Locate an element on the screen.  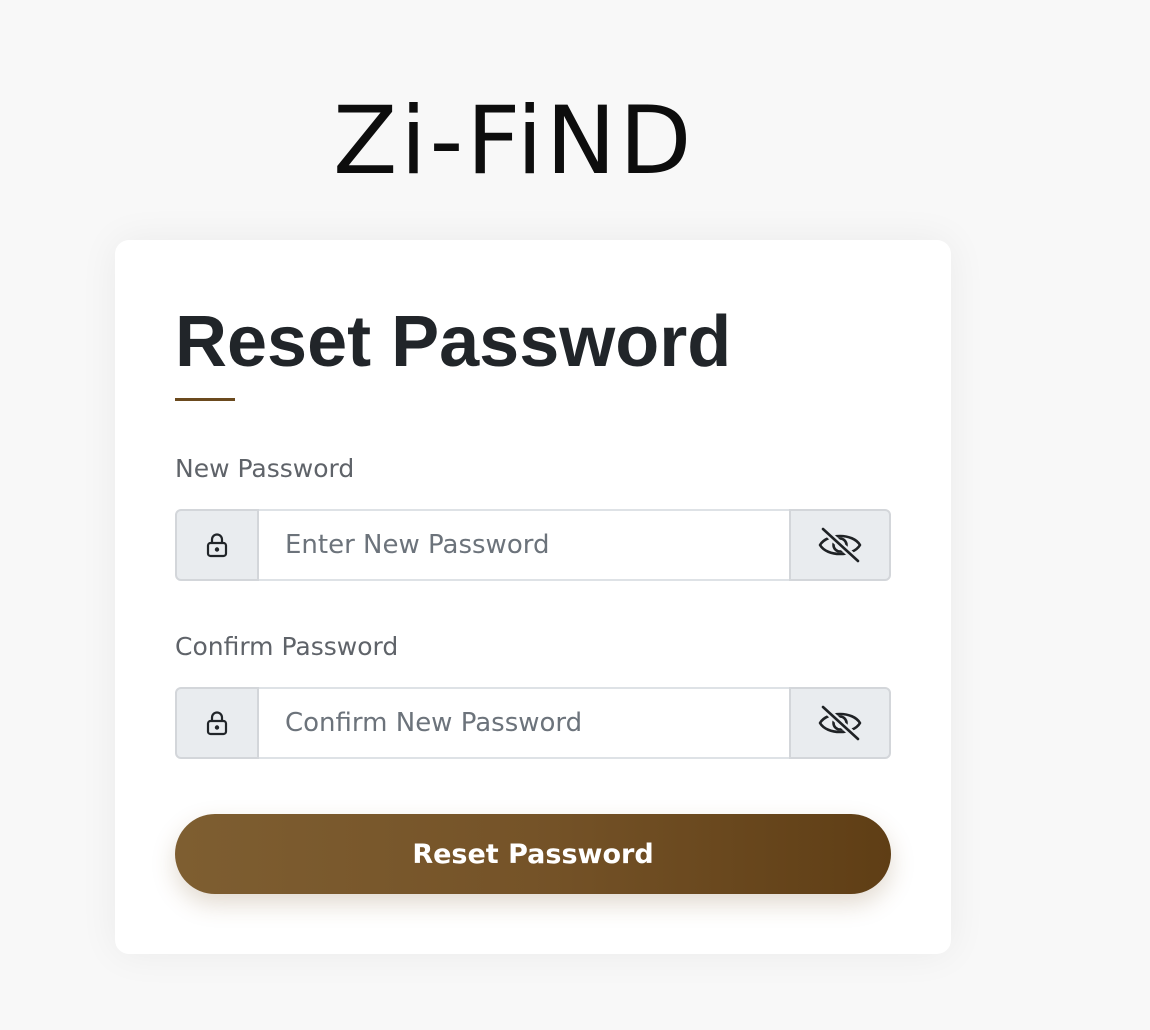
page-title: Reset Password is located at coordinates (453, 342).